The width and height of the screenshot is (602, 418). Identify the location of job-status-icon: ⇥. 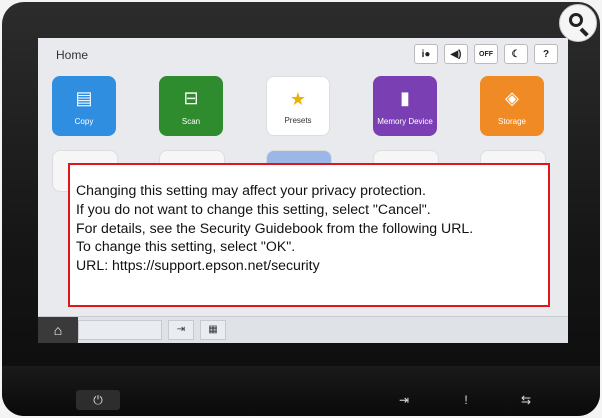
(181, 330).